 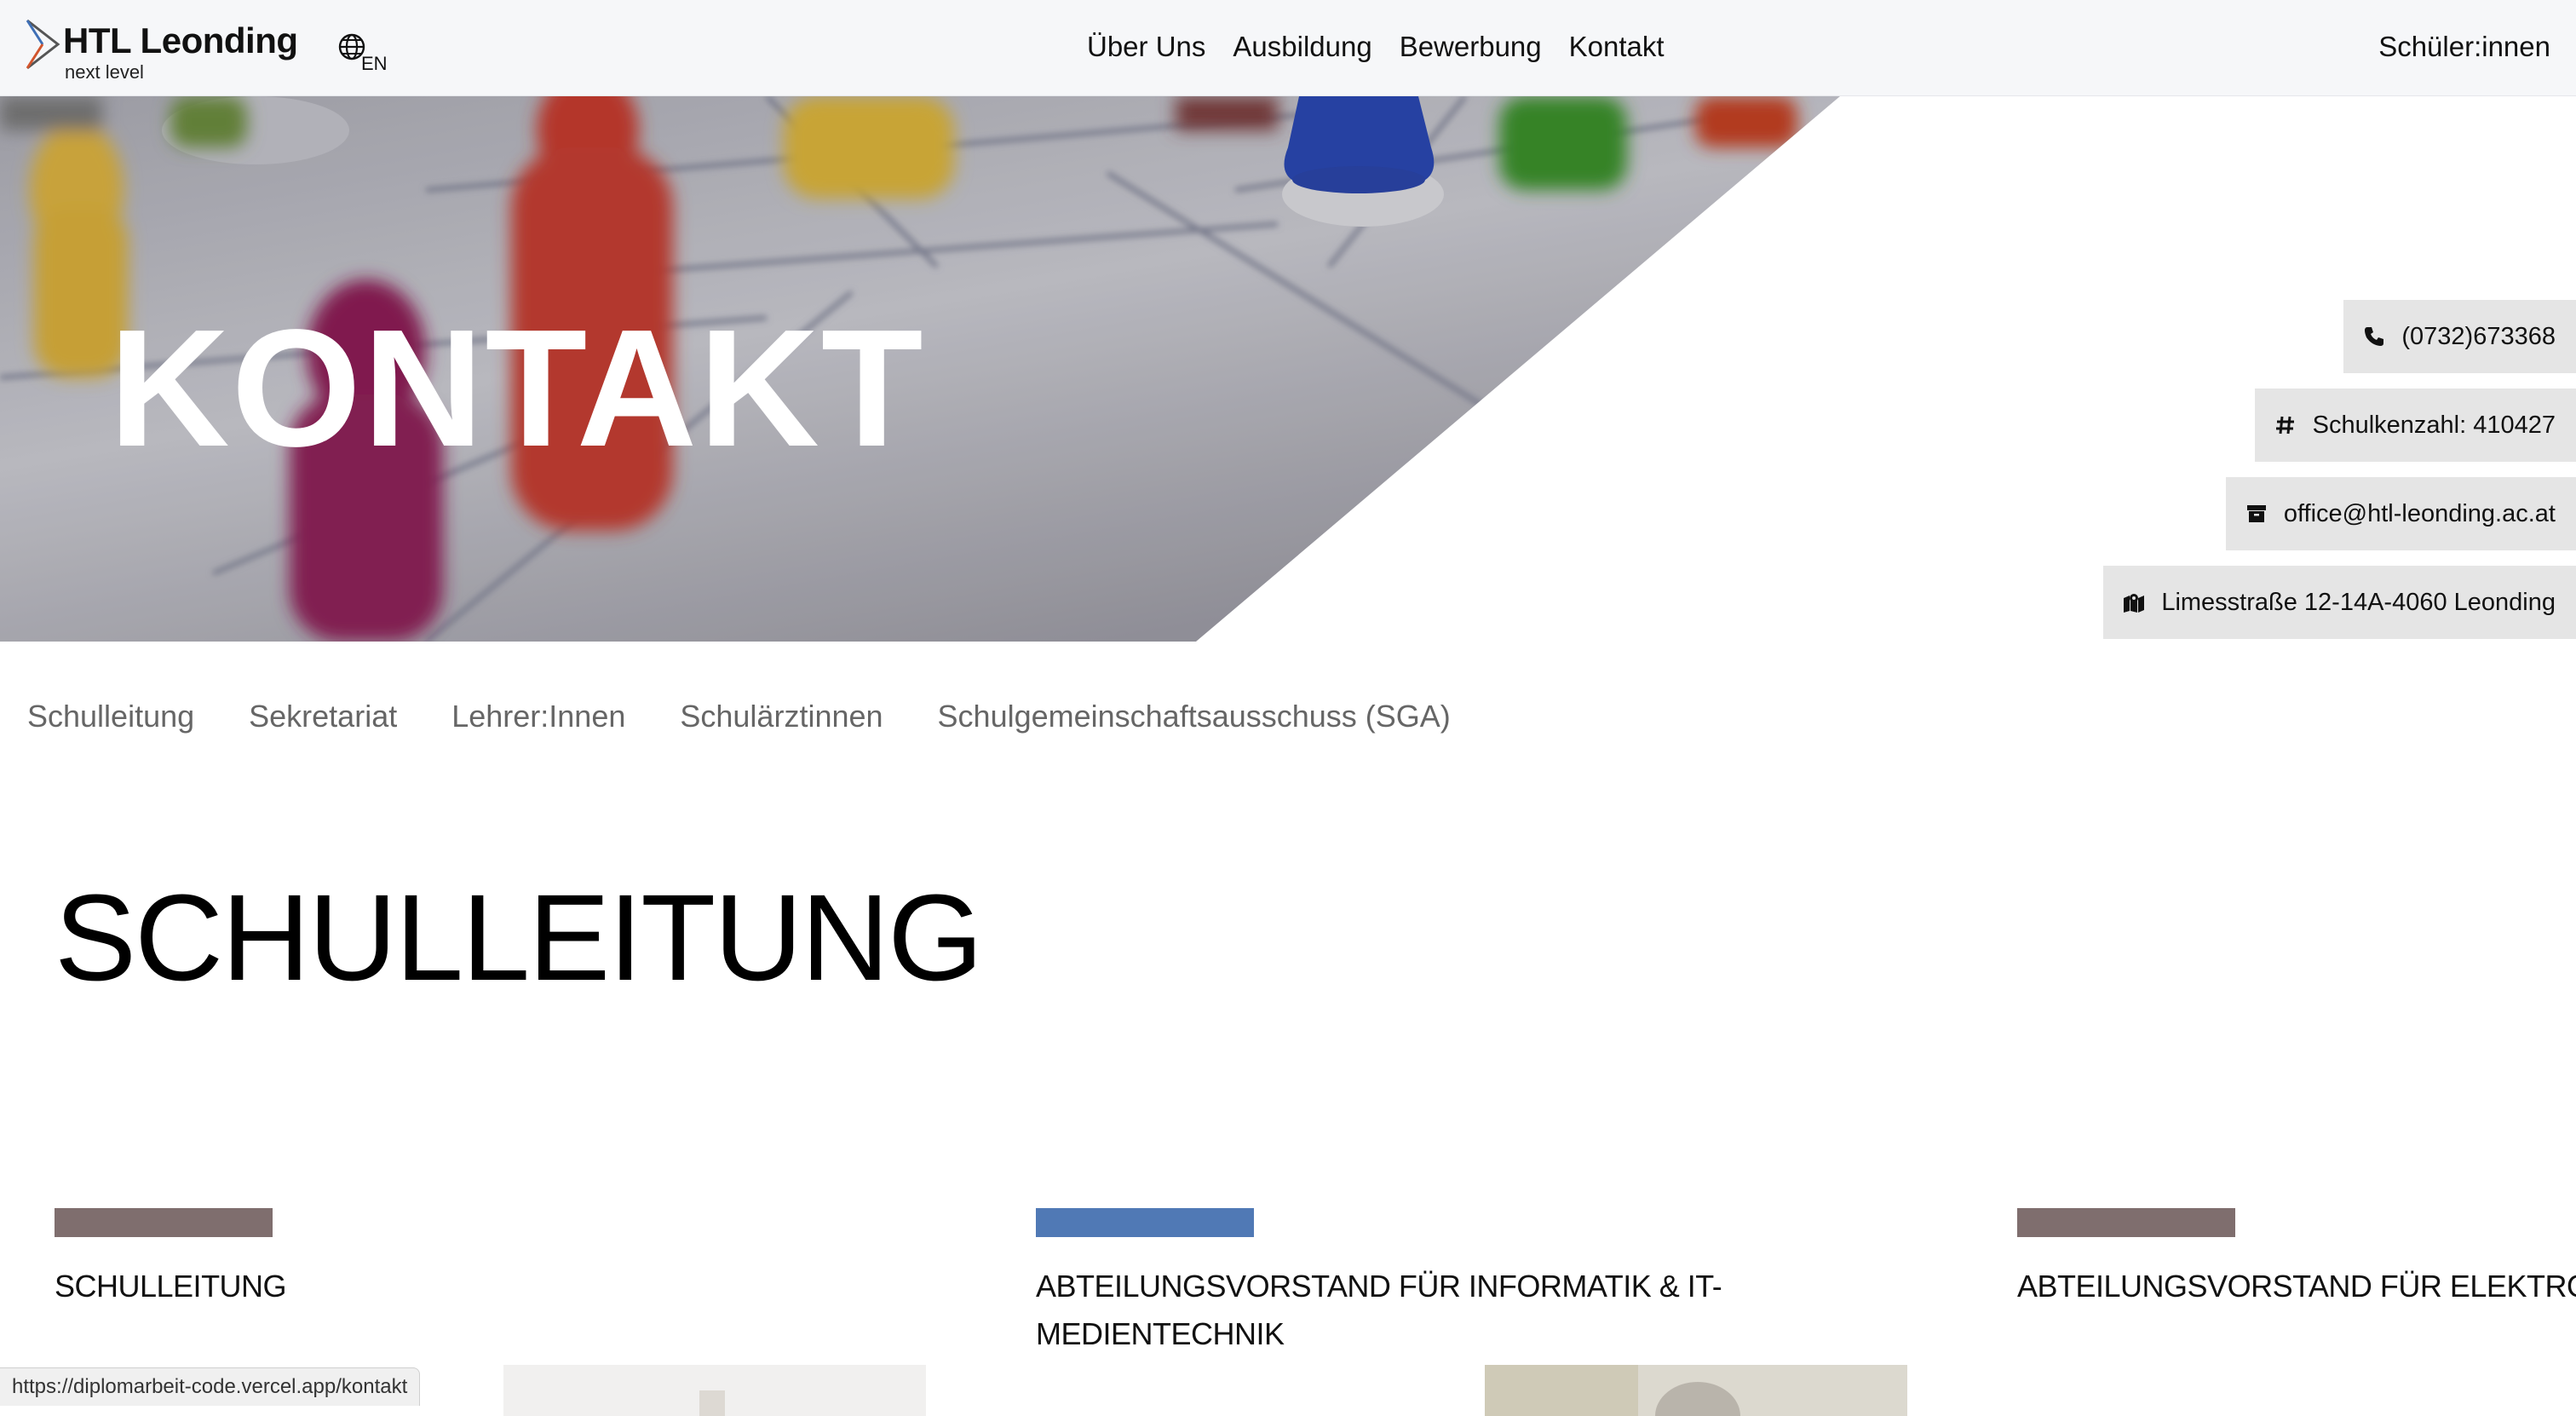 I want to click on nav-ueber-uns: Über Uns, so click(x=1146, y=47).